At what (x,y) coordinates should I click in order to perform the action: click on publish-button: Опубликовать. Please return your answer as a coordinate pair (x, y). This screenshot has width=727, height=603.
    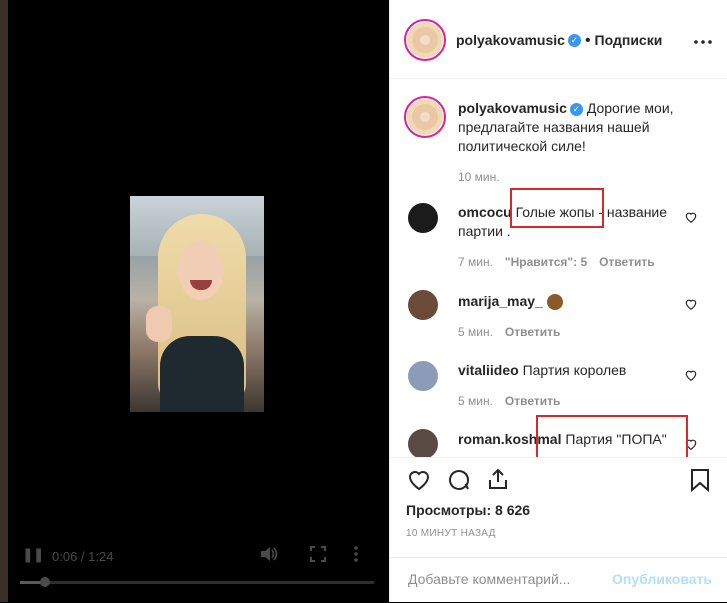
    Looking at the image, I should click on (662, 579).